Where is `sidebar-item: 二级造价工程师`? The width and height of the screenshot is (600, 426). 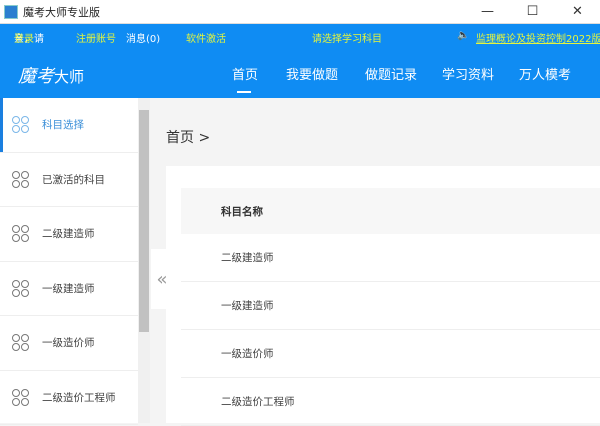
sidebar-item: 二级造价工程师 is located at coordinates (69, 398).